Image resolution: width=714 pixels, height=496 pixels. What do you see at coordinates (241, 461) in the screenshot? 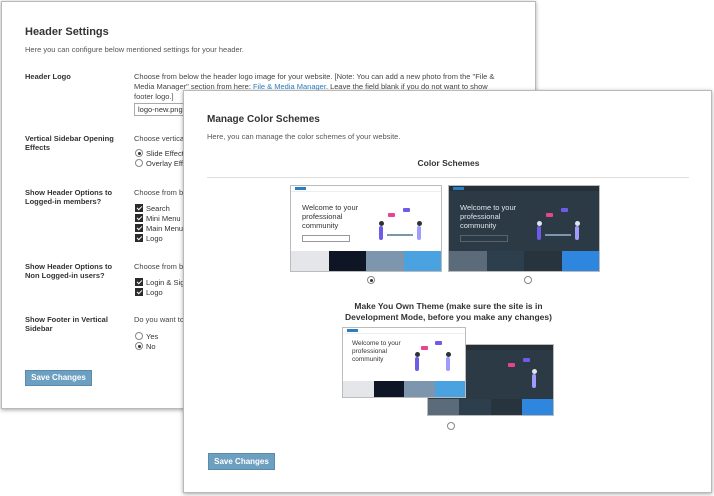
I see `color-schemes-save-button: Save Changes` at bounding box center [241, 461].